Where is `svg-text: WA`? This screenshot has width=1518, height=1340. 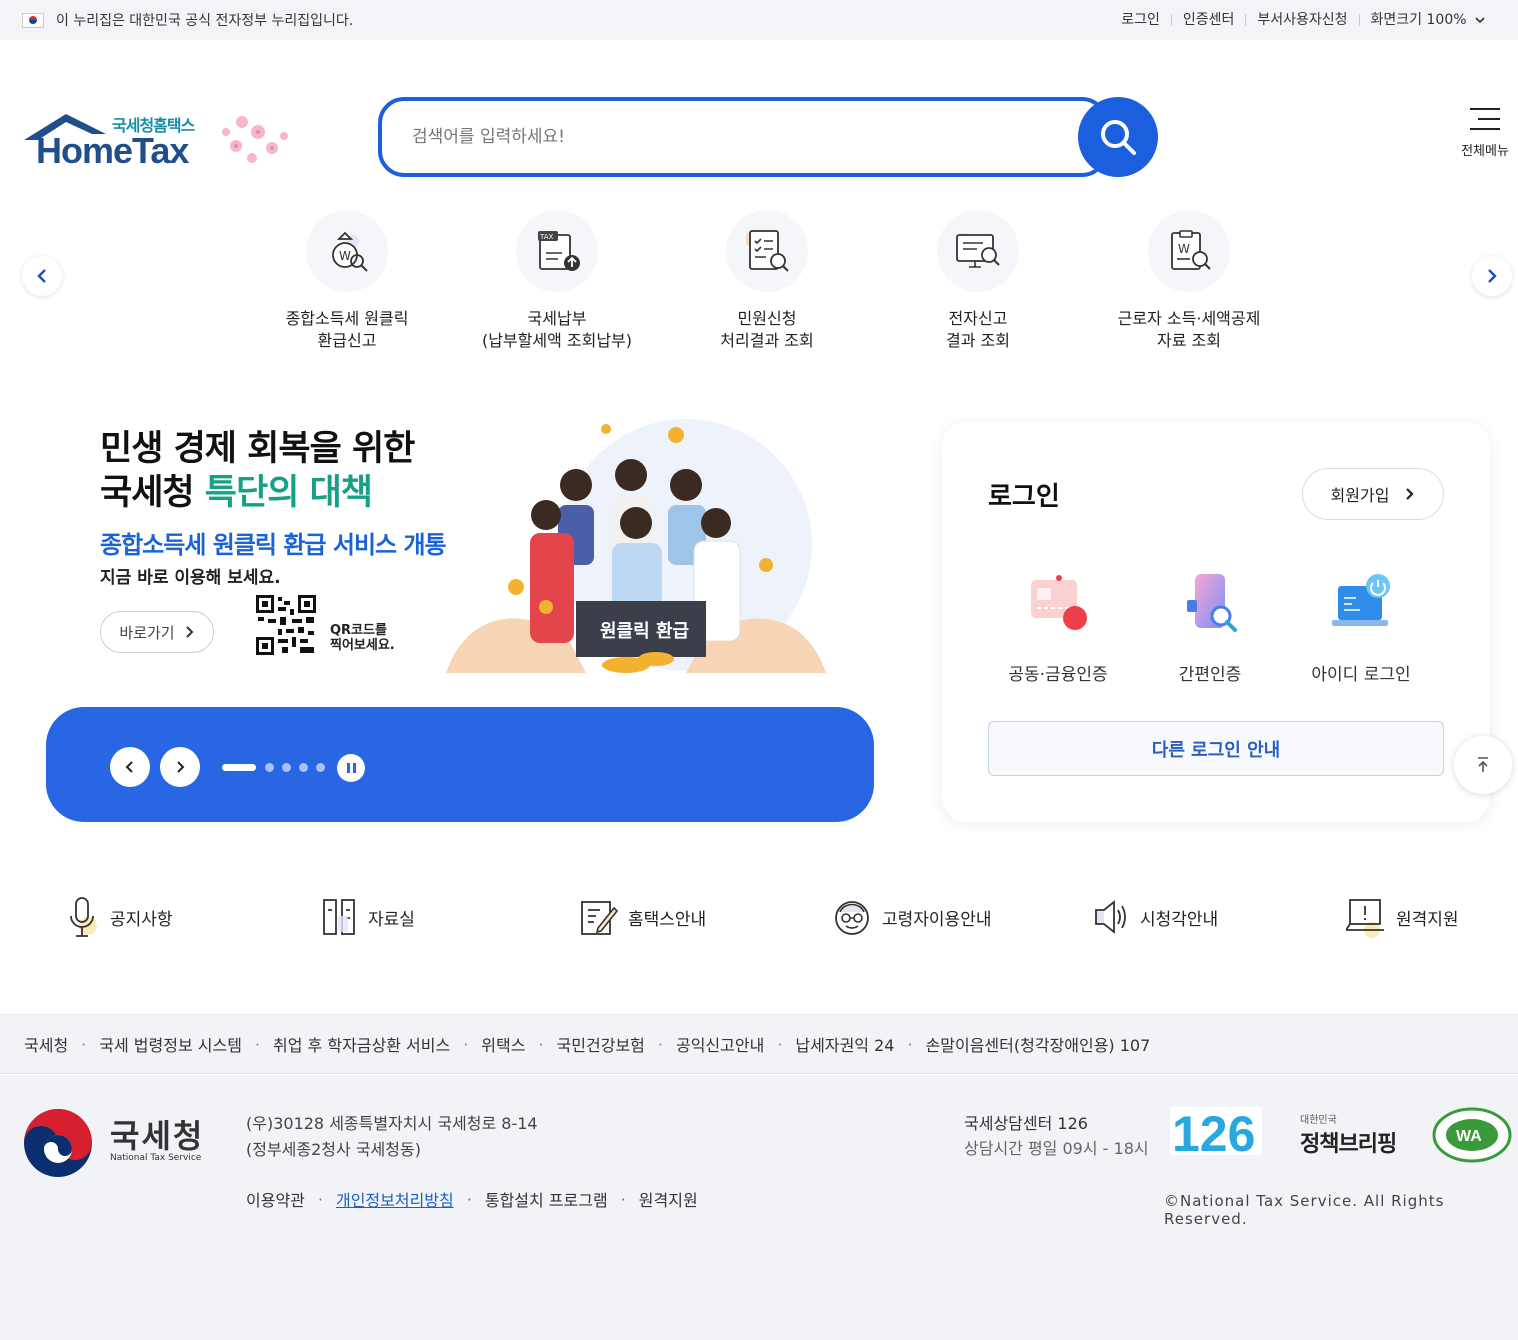
svg-text: WA is located at coordinates (1469, 1136).